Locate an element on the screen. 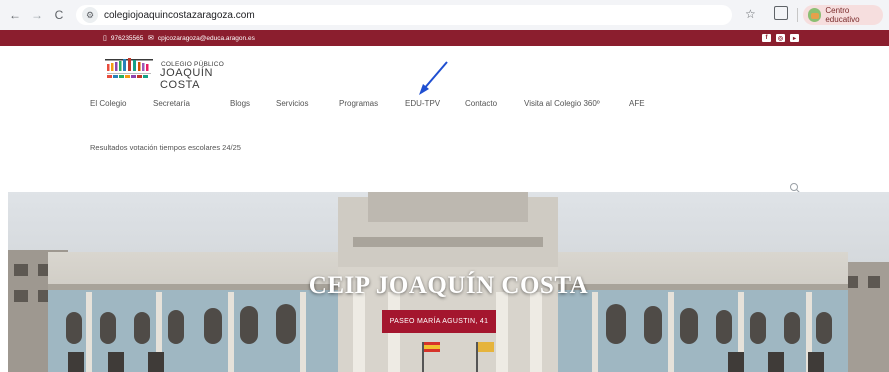 Image resolution: width=889 pixels, height=372 pixels. profile-button: Centro educativo is located at coordinates (843, 15).